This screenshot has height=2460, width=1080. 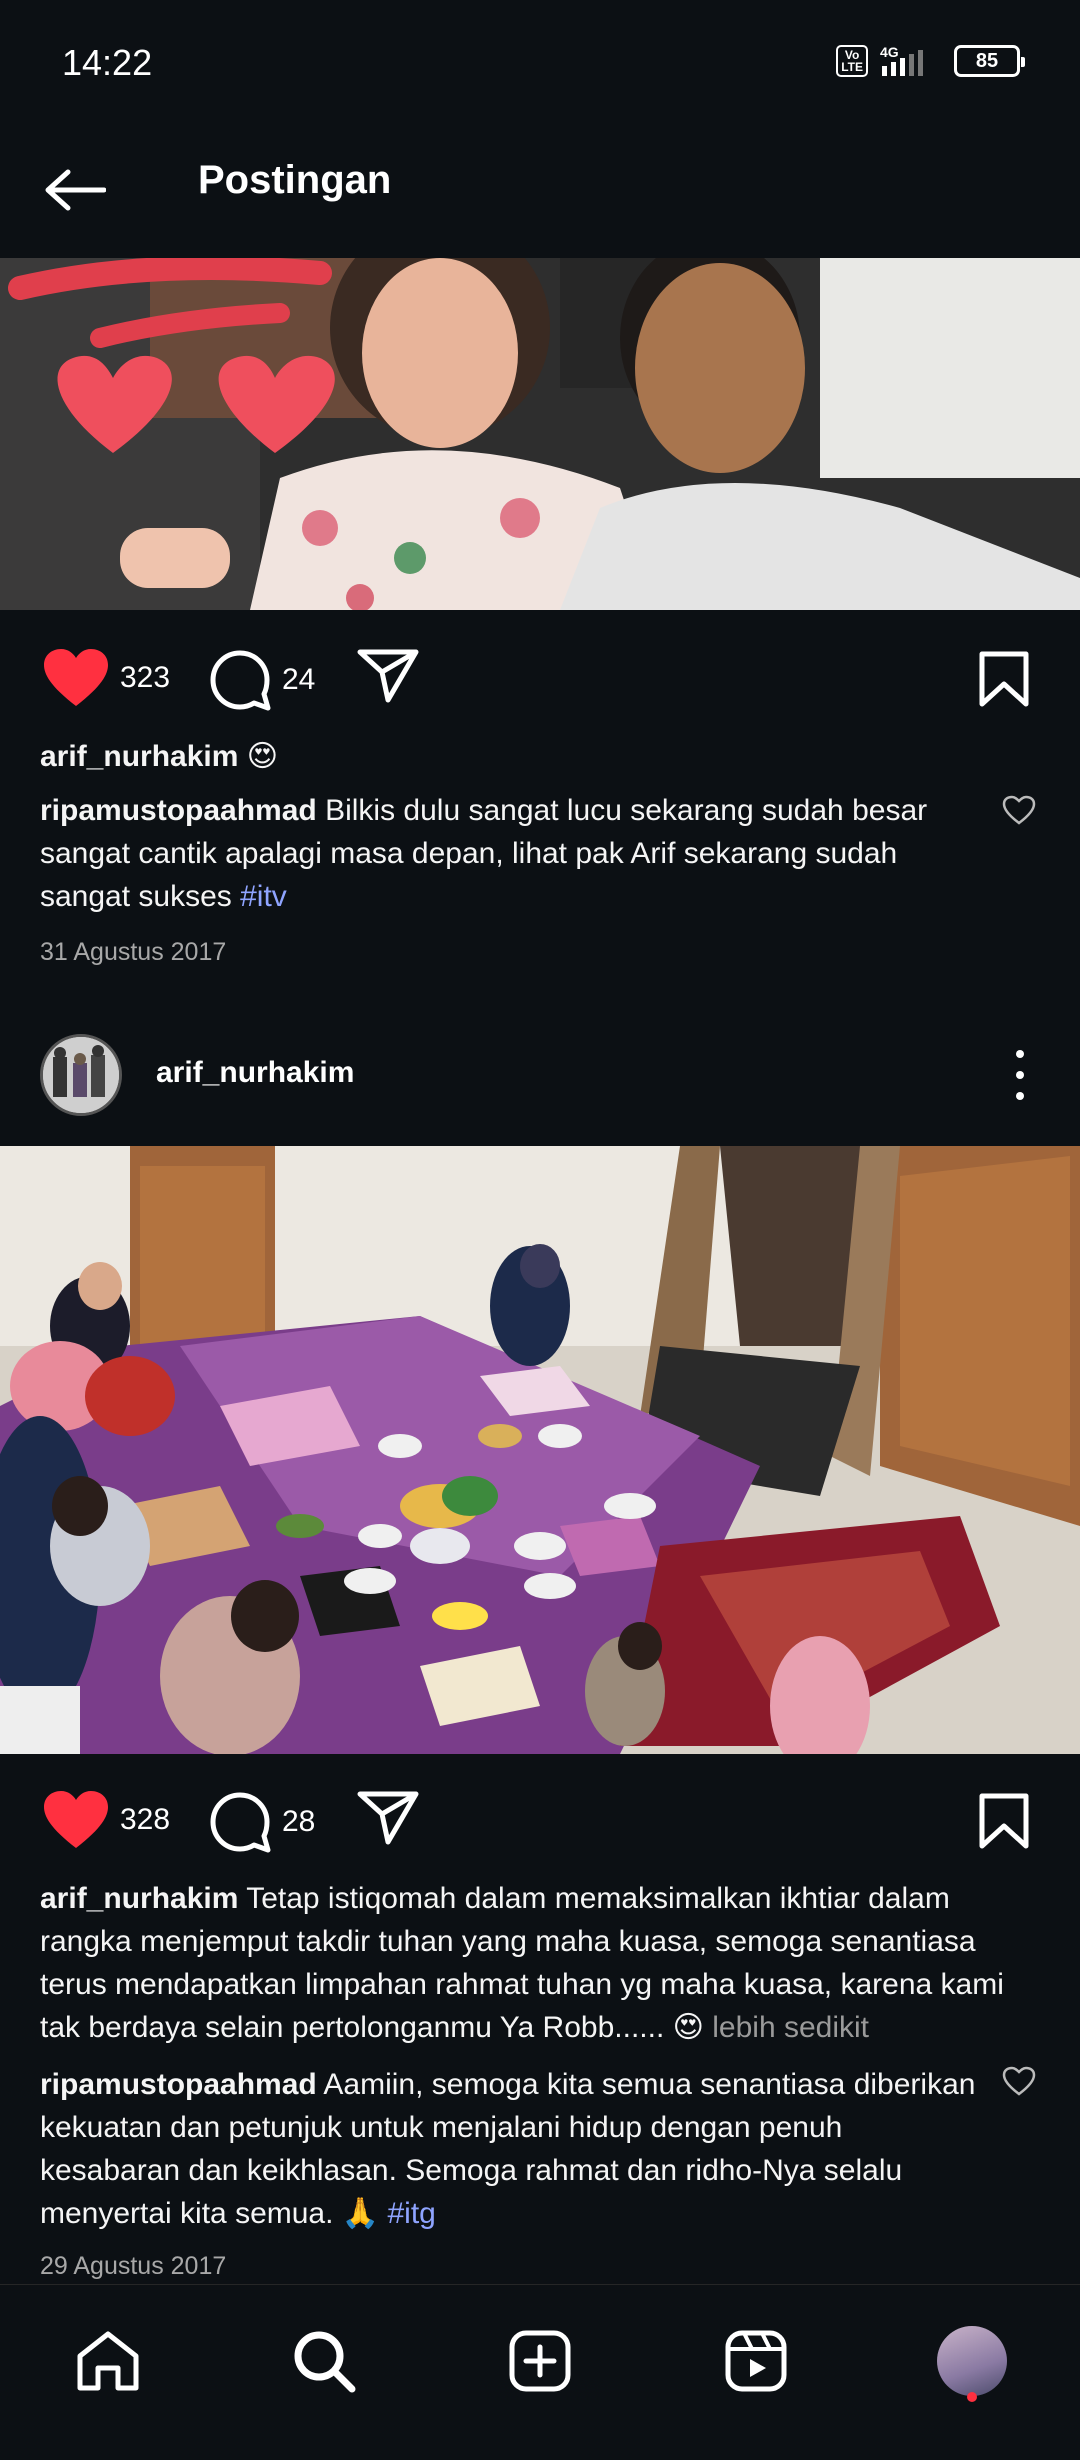 What do you see at coordinates (133, 2266) in the screenshot?
I see `post-2-date: 29 Agustus 2017` at bounding box center [133, 2266].